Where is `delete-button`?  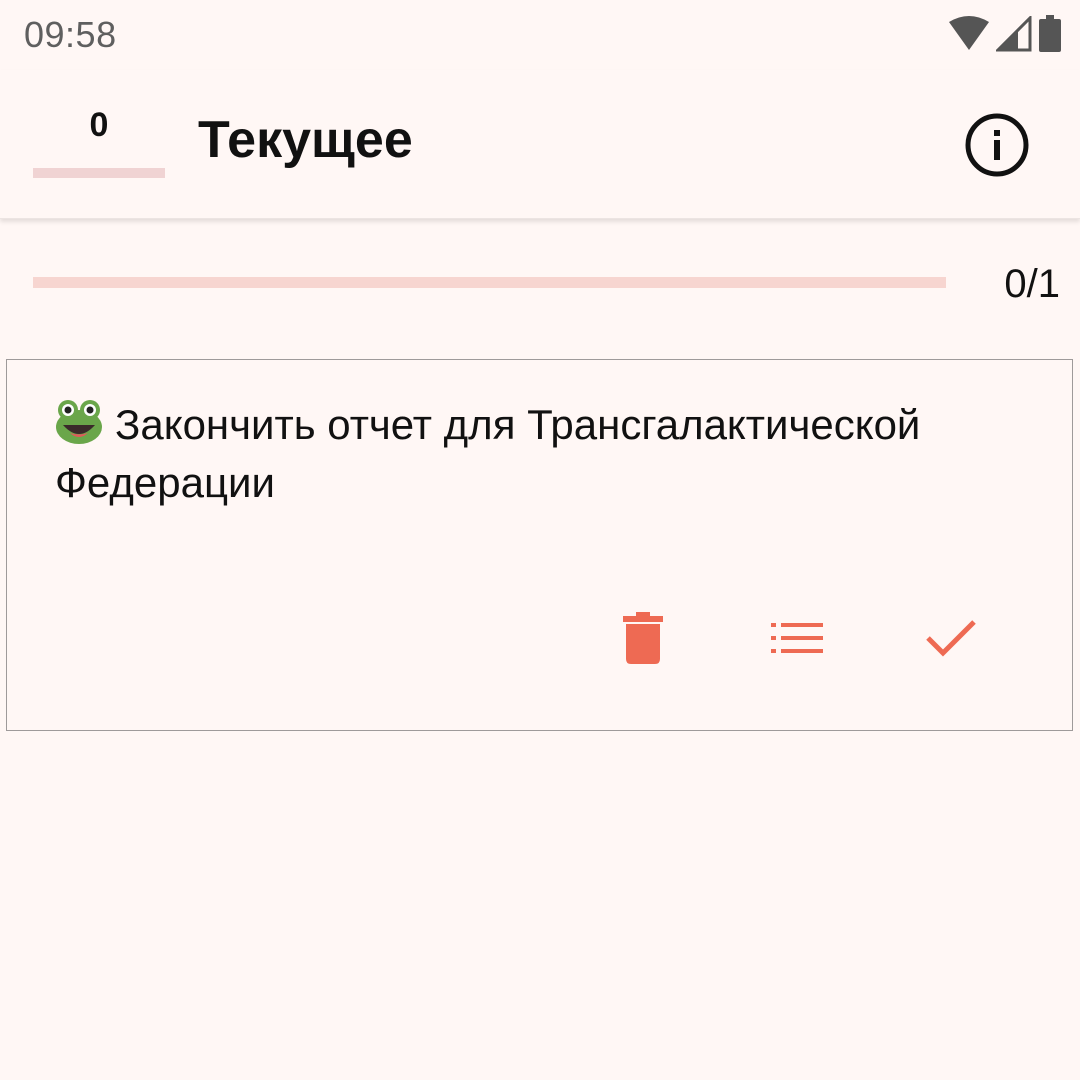 delete-button is located at coordinates (643, 638).